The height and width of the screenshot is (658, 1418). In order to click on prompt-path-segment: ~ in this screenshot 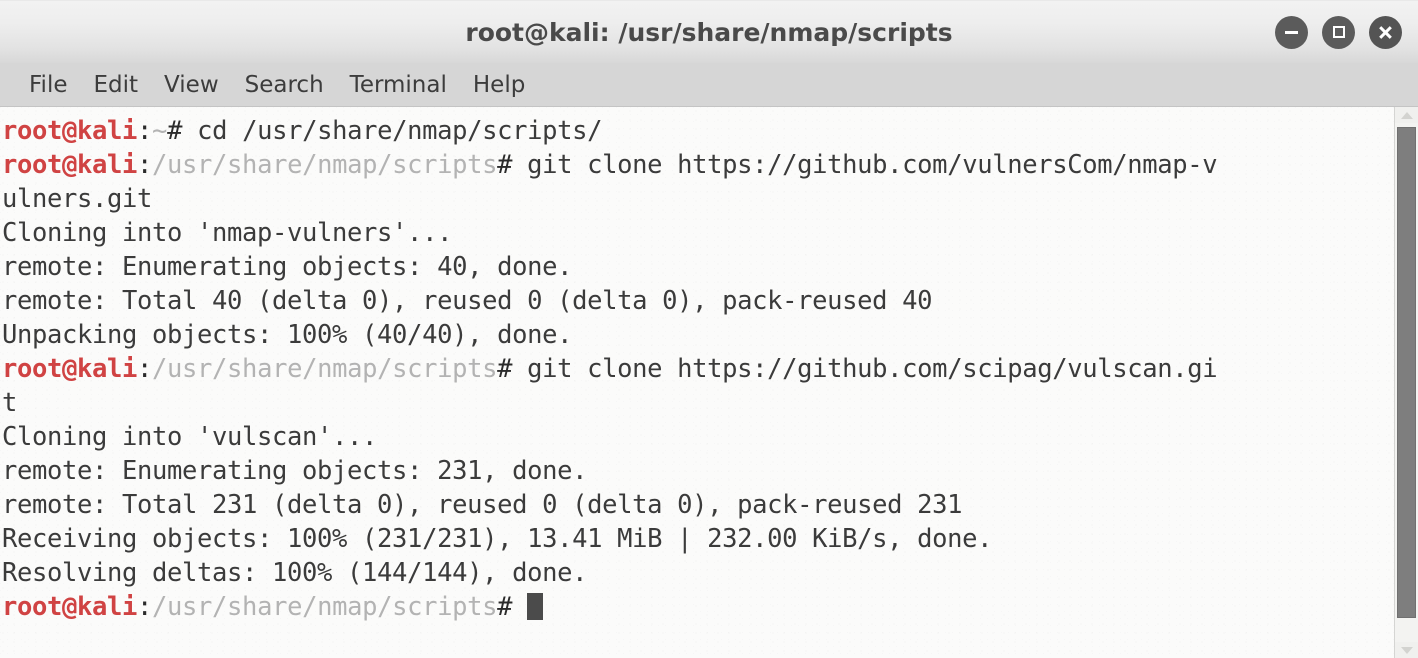, I will do `click(160, 131)`.